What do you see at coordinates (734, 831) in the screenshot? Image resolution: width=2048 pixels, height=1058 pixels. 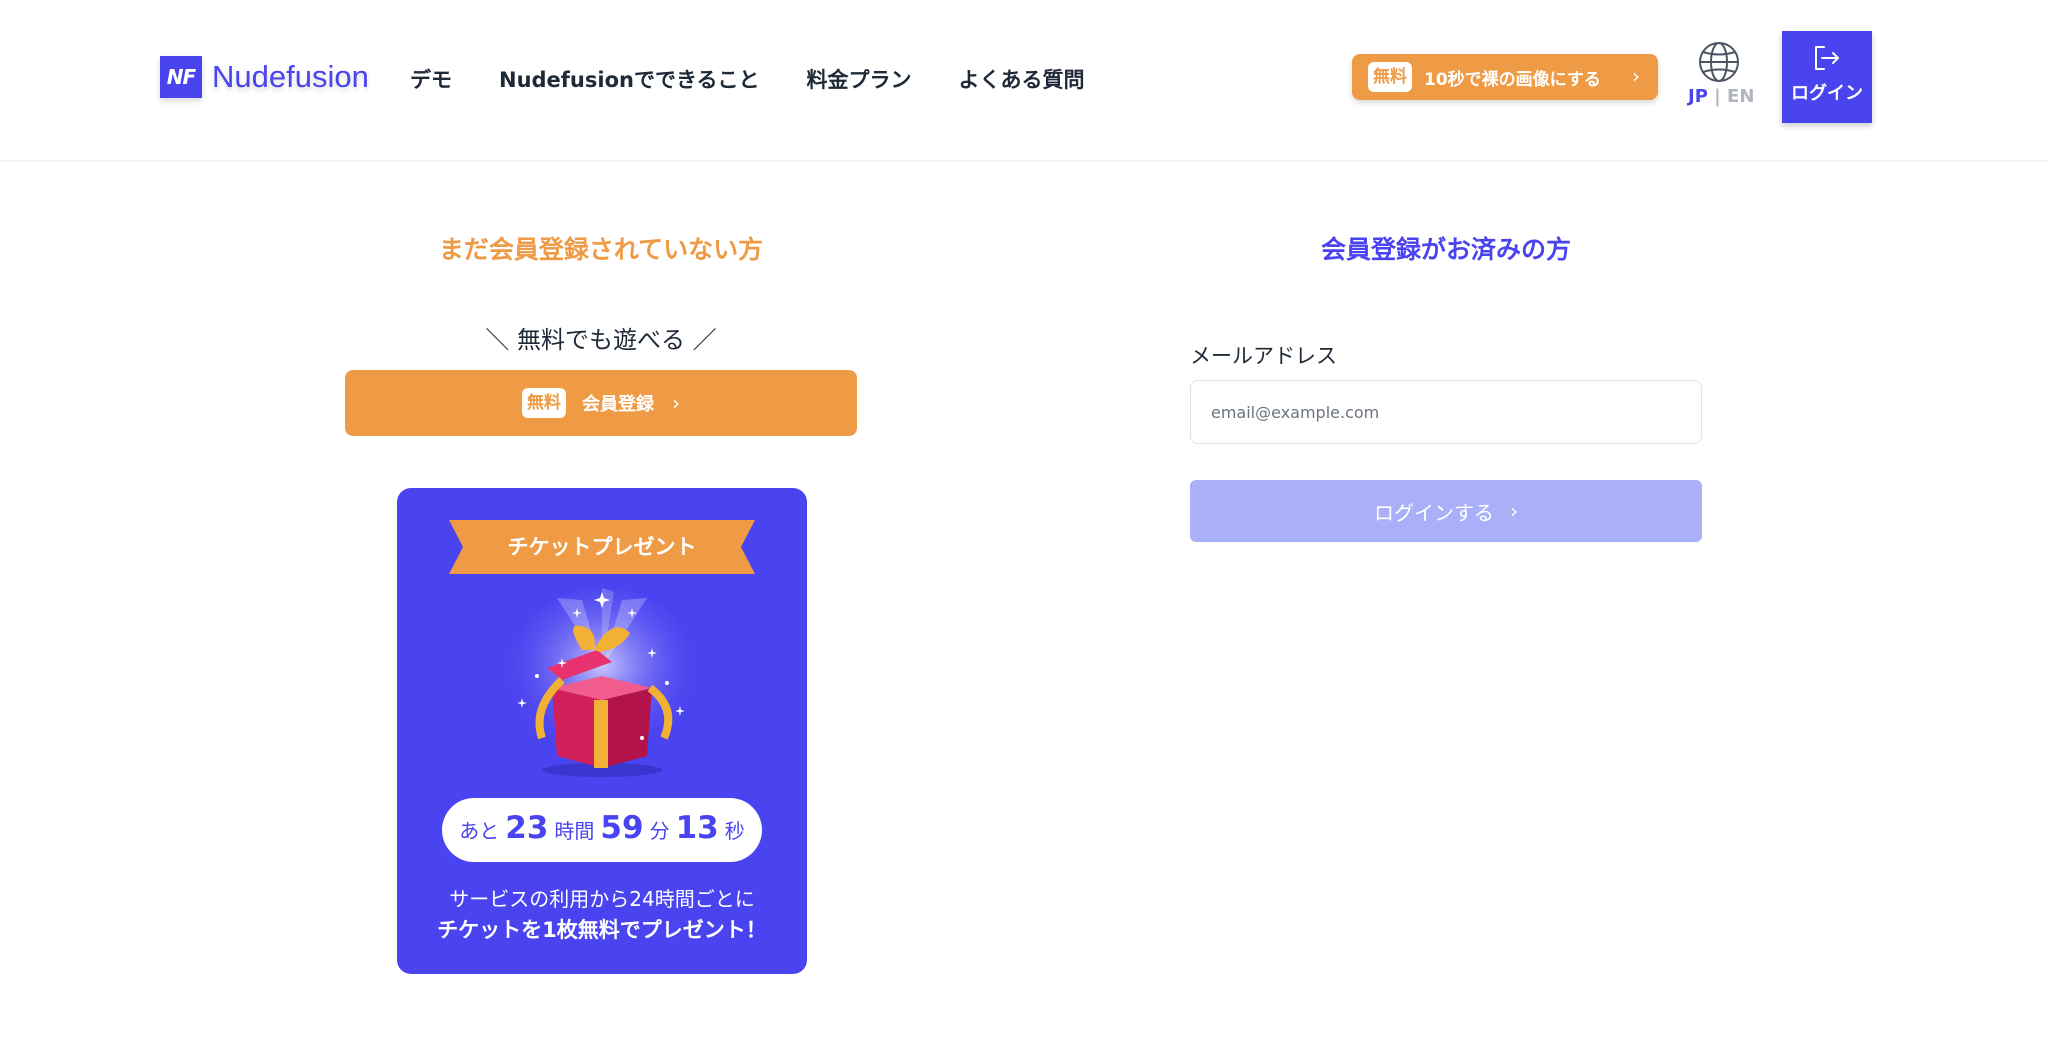 I see `timer-seconds-unit: 秒` at bounding box center [734, 831].